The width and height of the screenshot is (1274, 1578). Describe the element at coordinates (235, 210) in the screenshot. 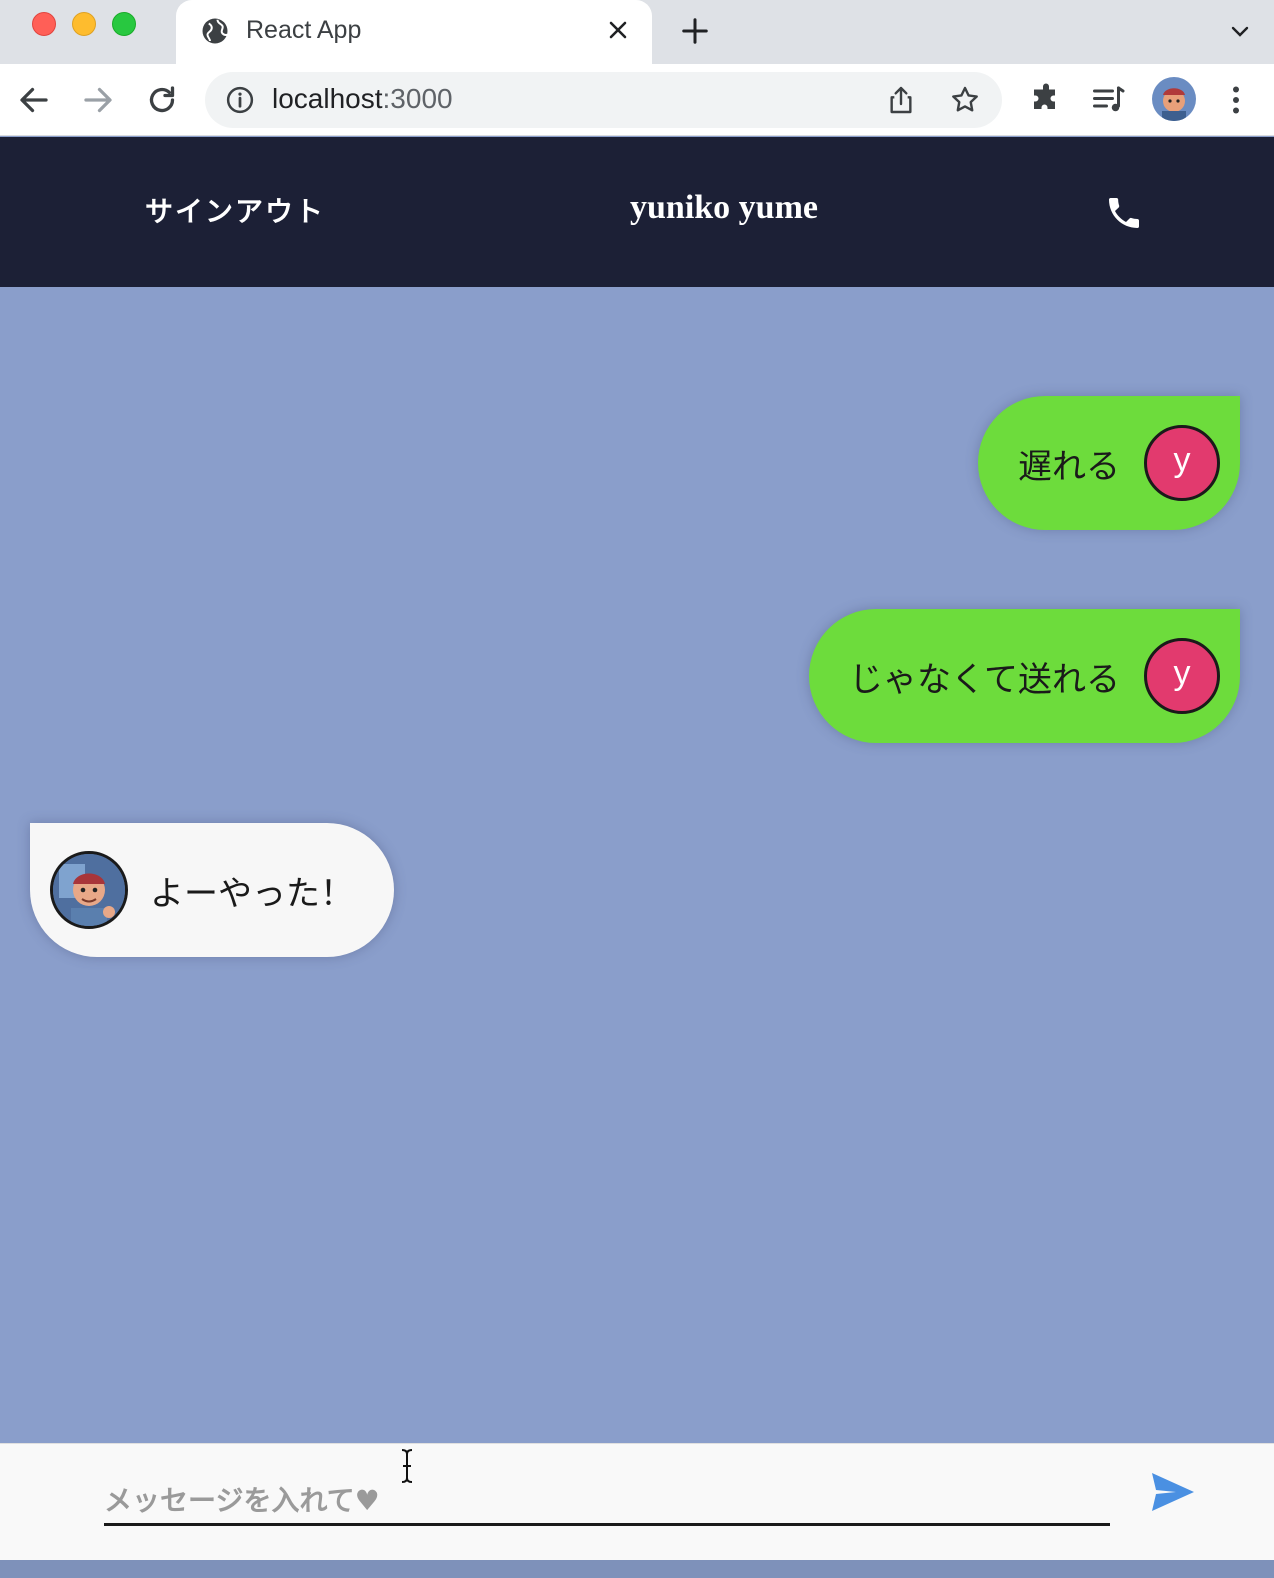

I see `signout-button: サインアウト` at that location.